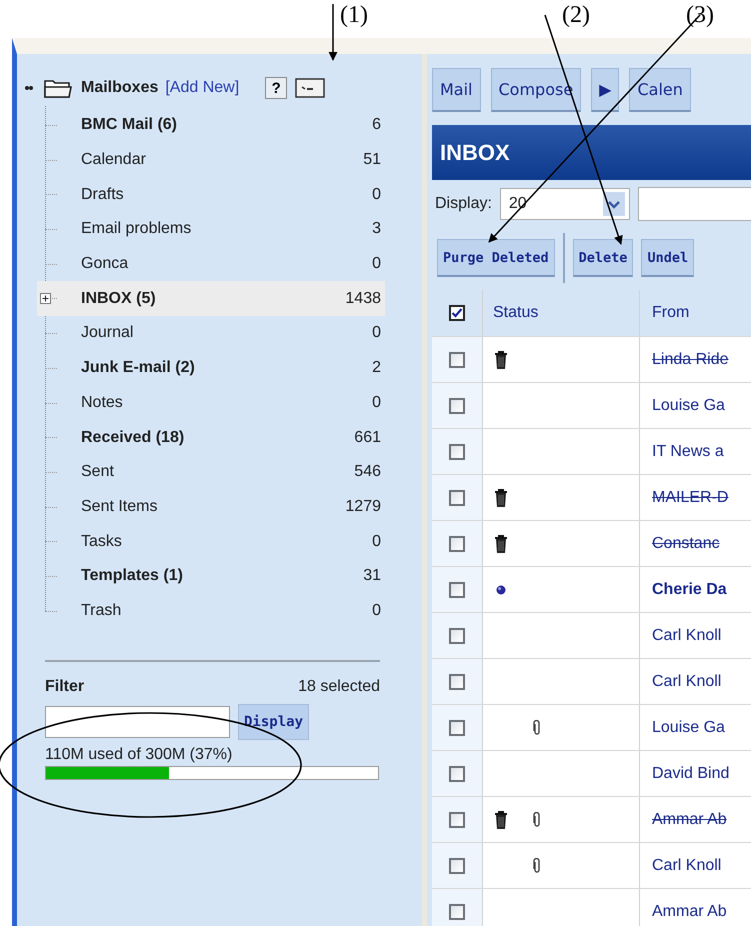 Image resolution: width=751 pixels, height=926 pixels. What do you see at coordinates (576, 15) in the screenshot?
I see `annotation-label: (2)` at bounding box center [576, 15].